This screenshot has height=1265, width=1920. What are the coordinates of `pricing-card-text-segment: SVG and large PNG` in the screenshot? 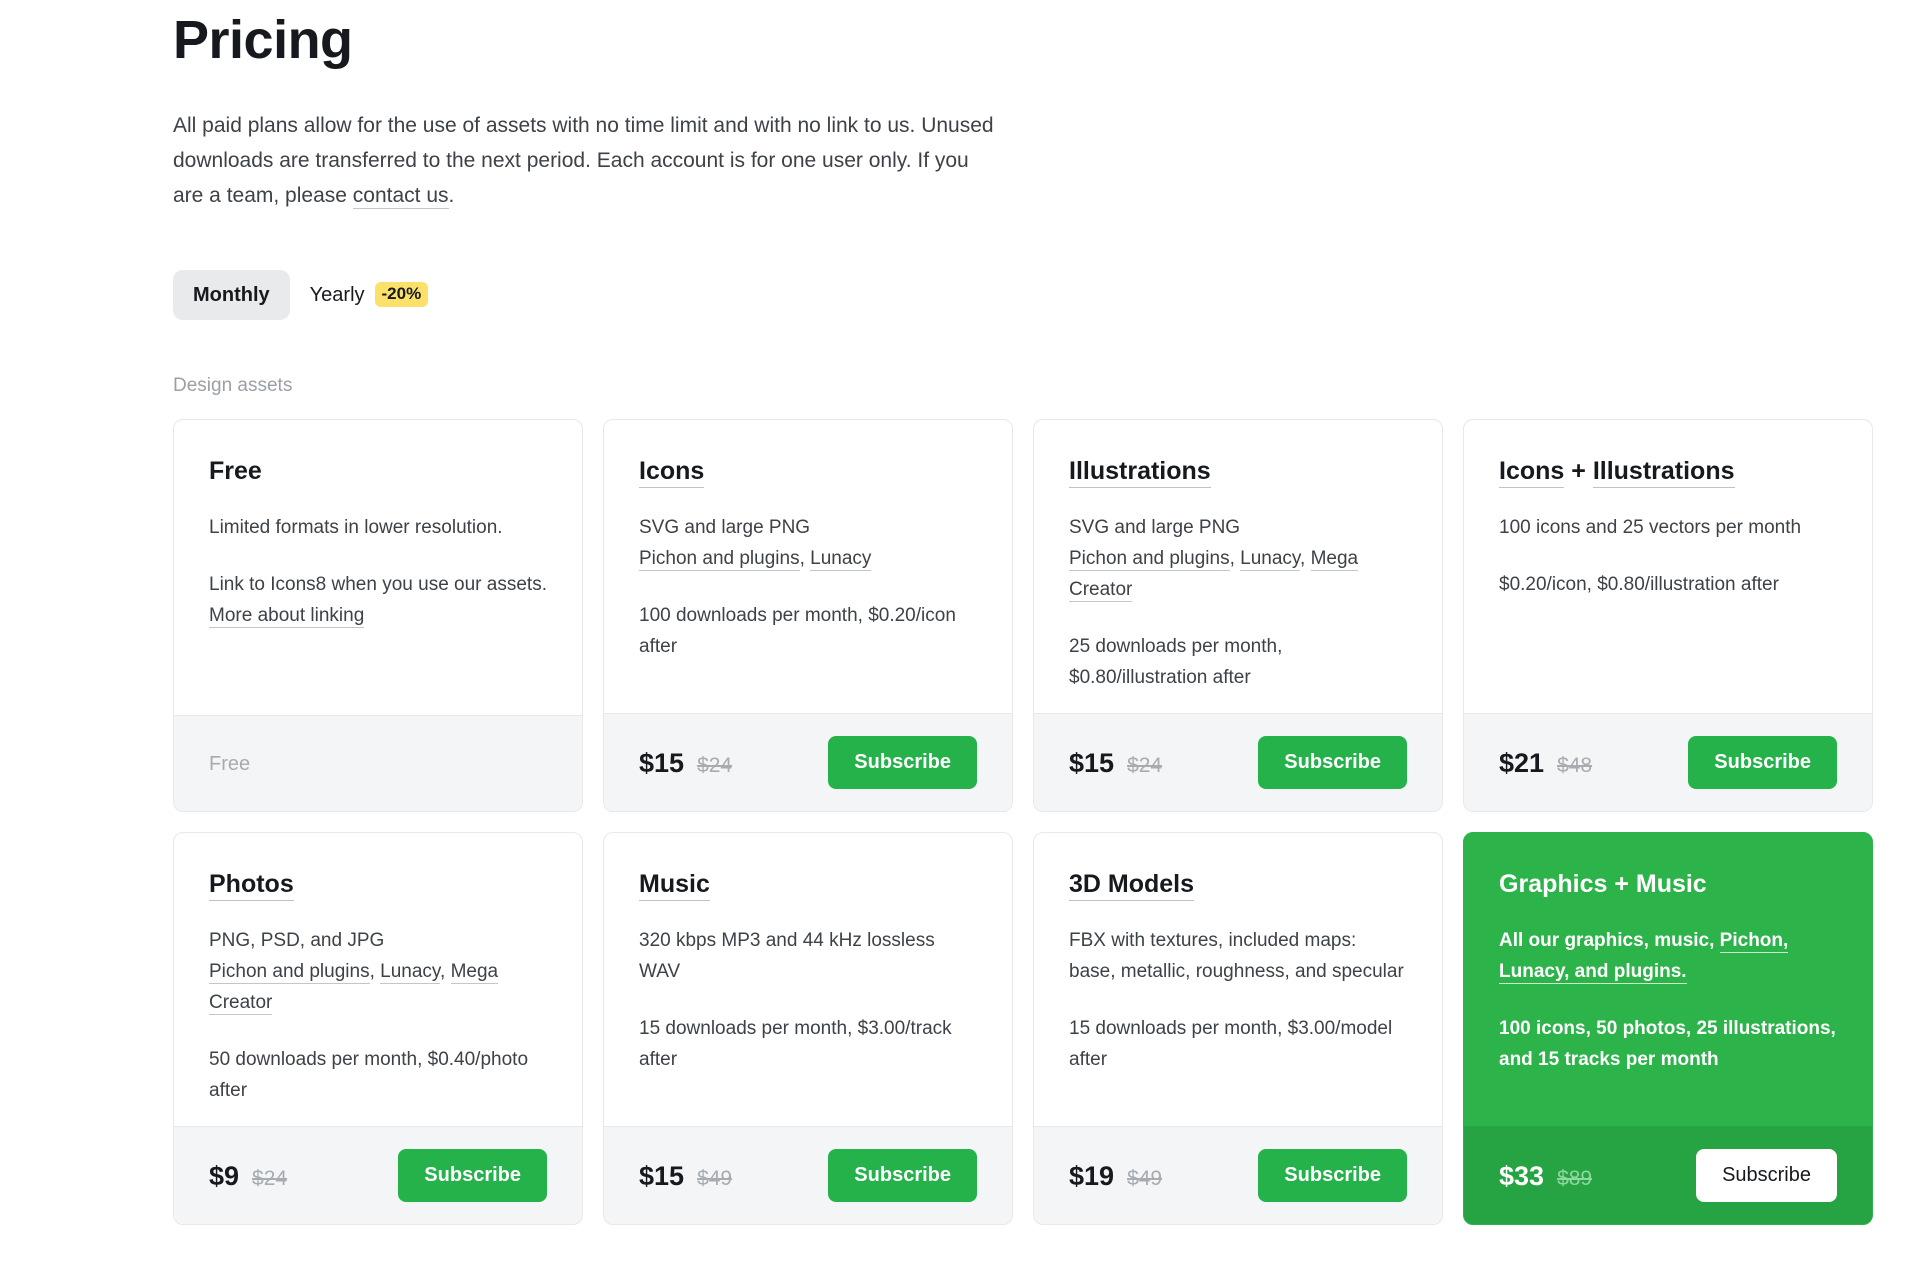 It's located at (725, 527).